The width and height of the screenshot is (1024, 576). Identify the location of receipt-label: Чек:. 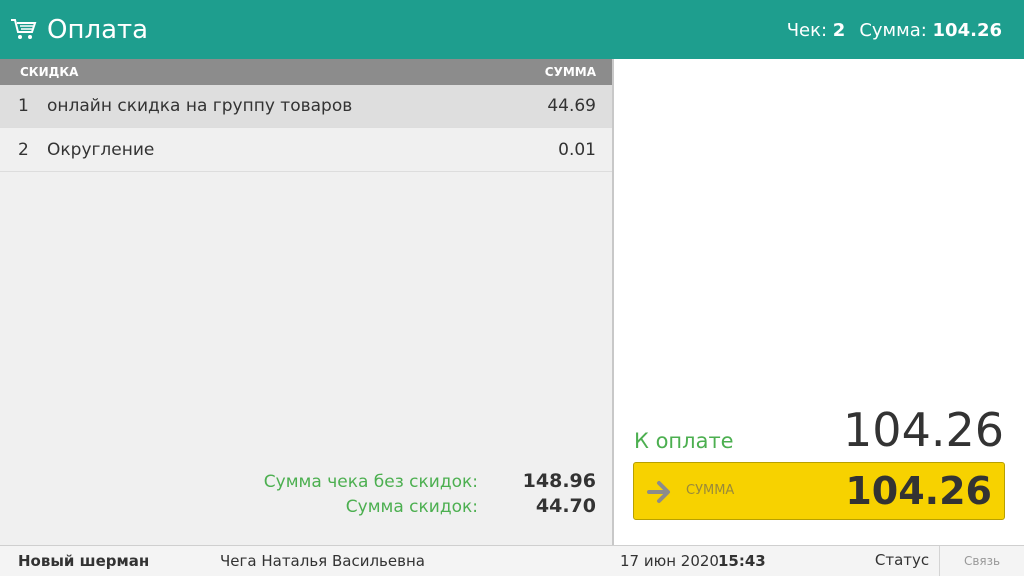
(807, 30).